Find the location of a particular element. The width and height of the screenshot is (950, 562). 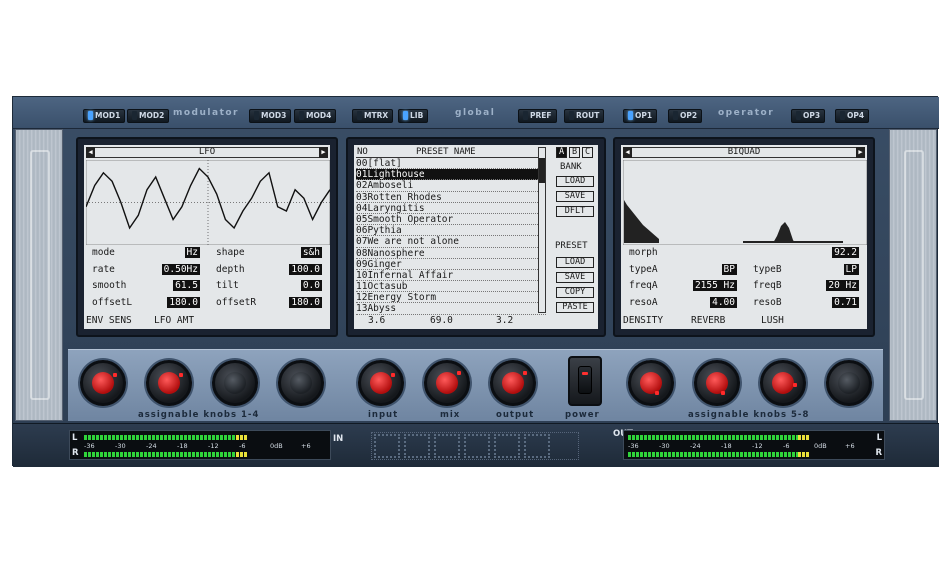

power-switch is located at coordinates (585, 381).